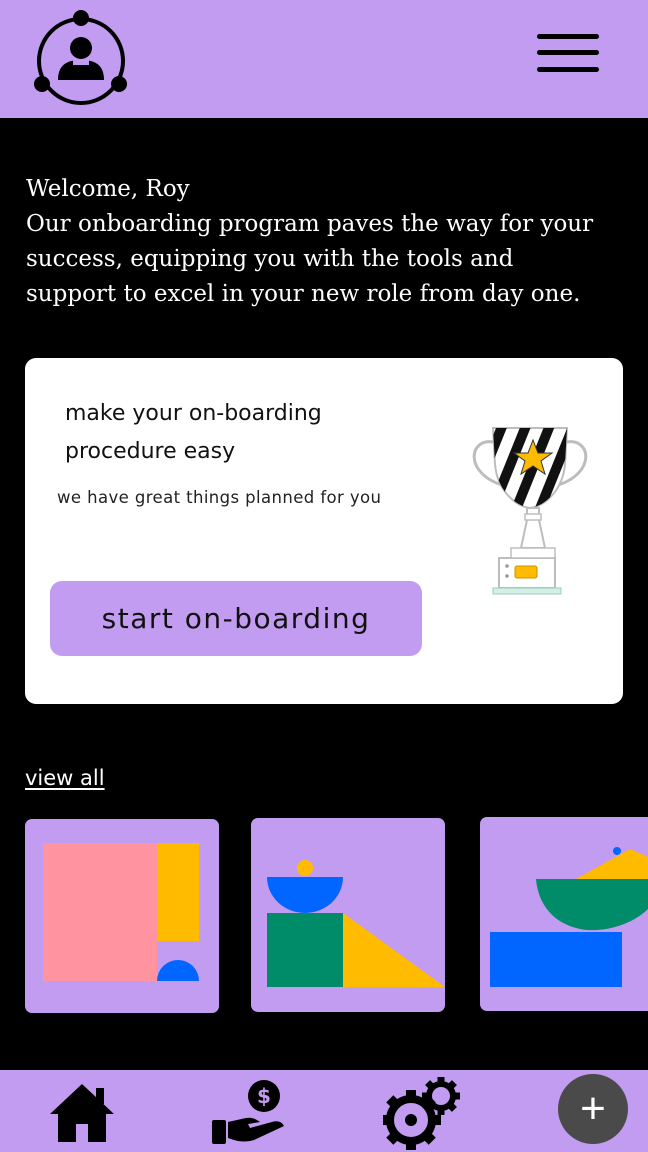 The width and height of the screenshot is (648, 1152). I want to click on welcome-greeting: Welcome, Roy, so click(108, 189).